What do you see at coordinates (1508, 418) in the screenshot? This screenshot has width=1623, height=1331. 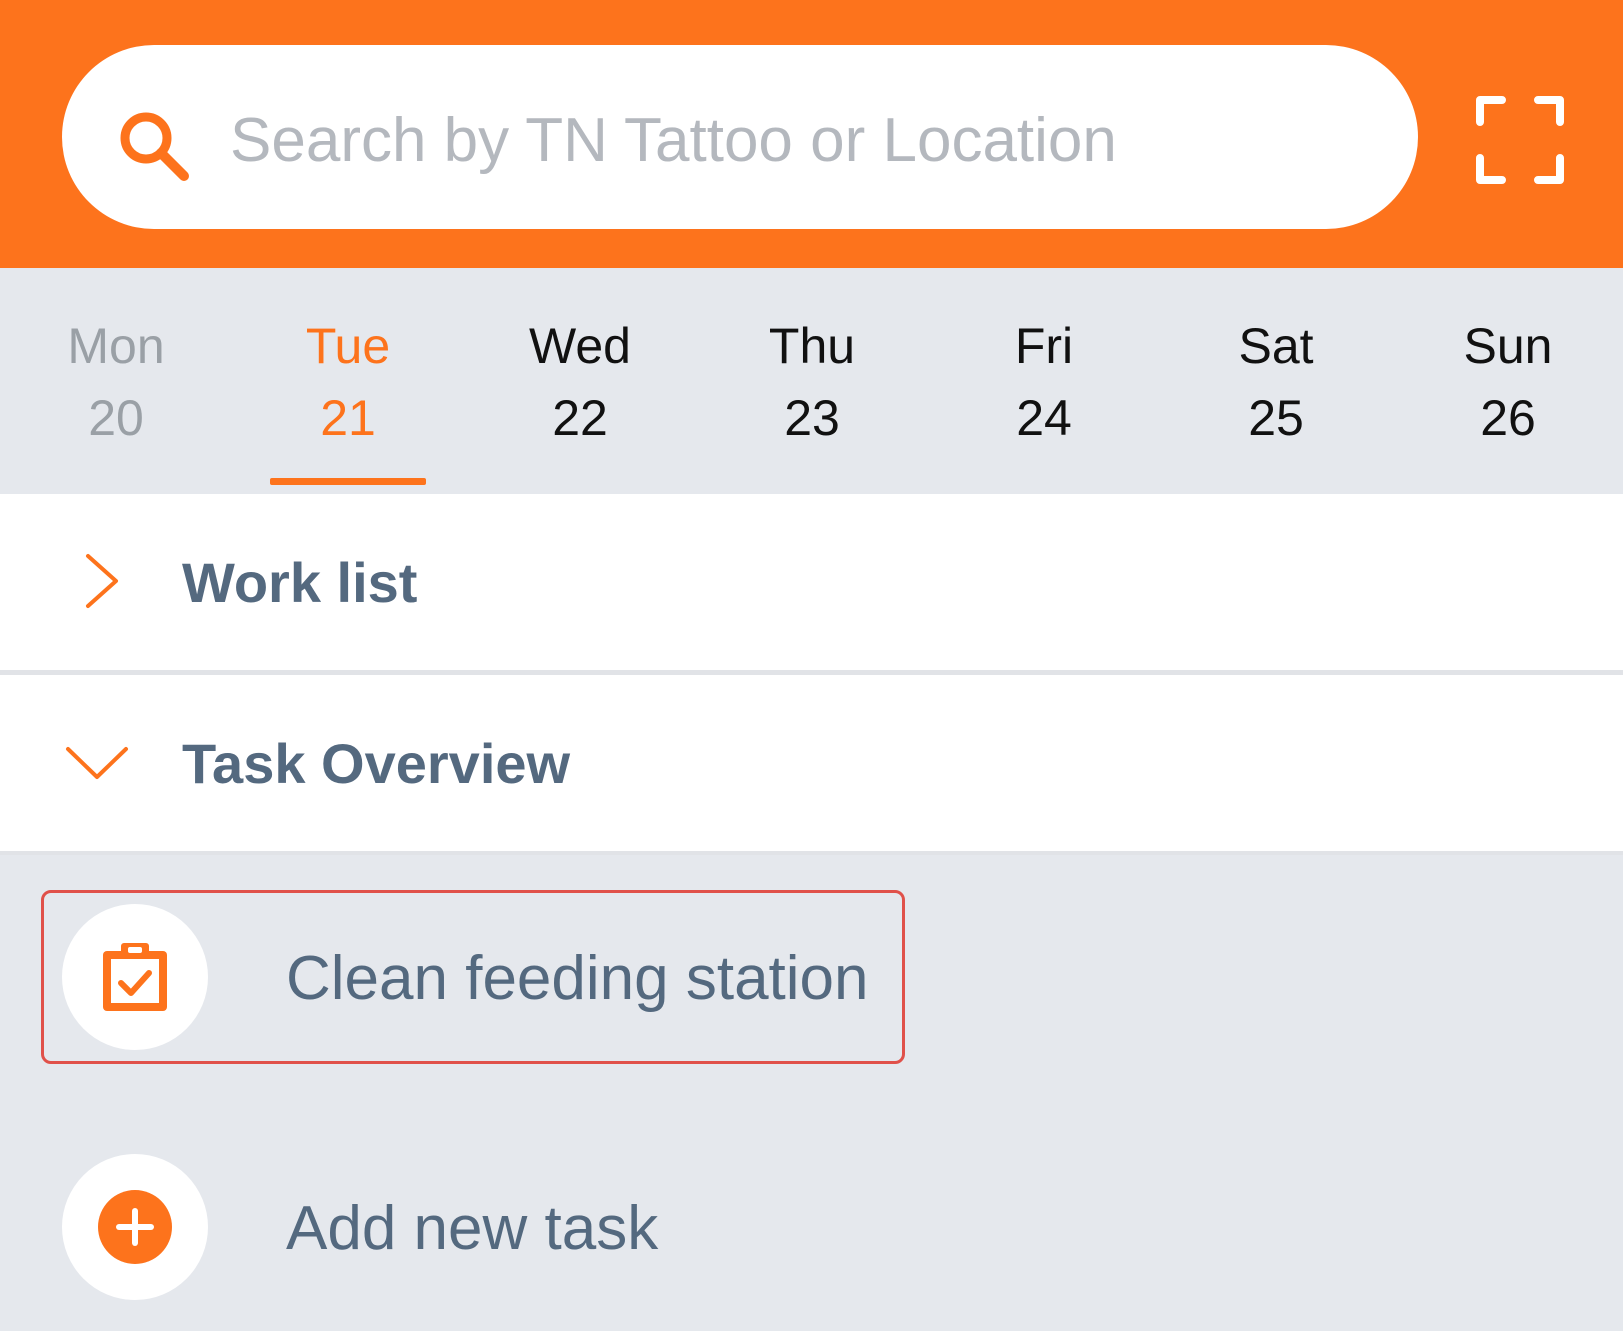 I see `day-number: 26` at bounding box center [1508, 418].